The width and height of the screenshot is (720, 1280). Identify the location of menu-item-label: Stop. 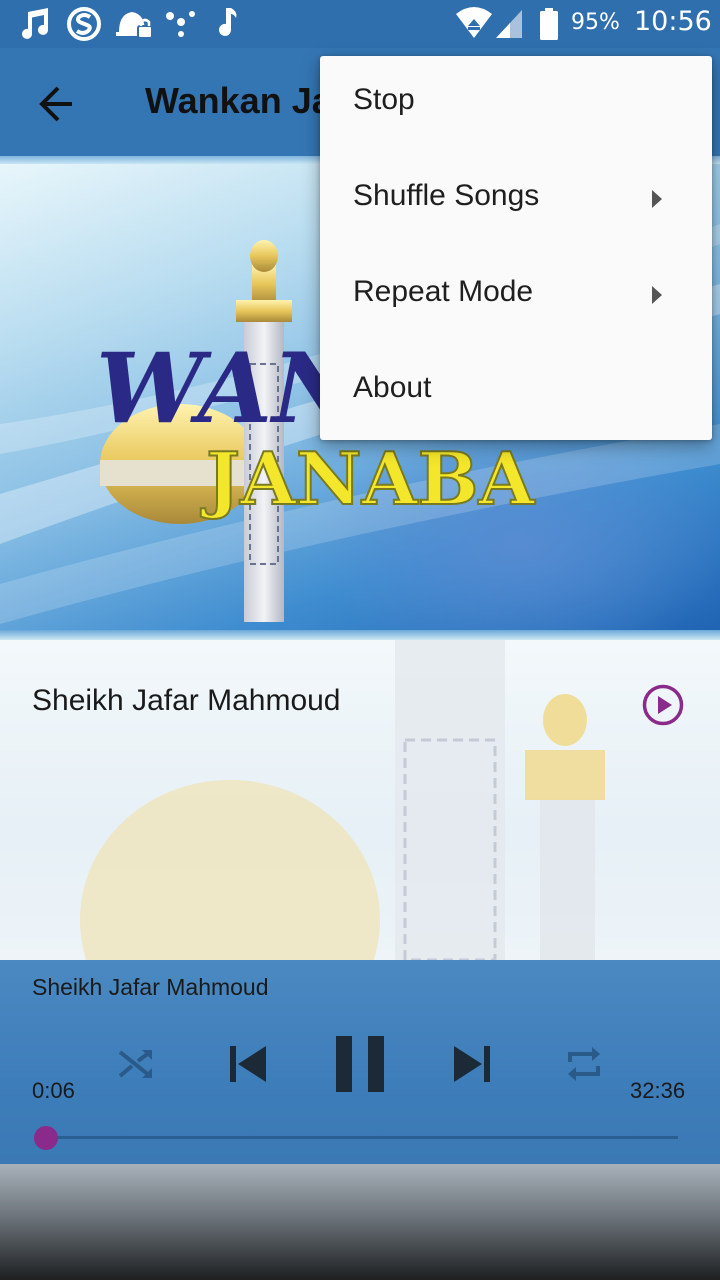
(384, 99).